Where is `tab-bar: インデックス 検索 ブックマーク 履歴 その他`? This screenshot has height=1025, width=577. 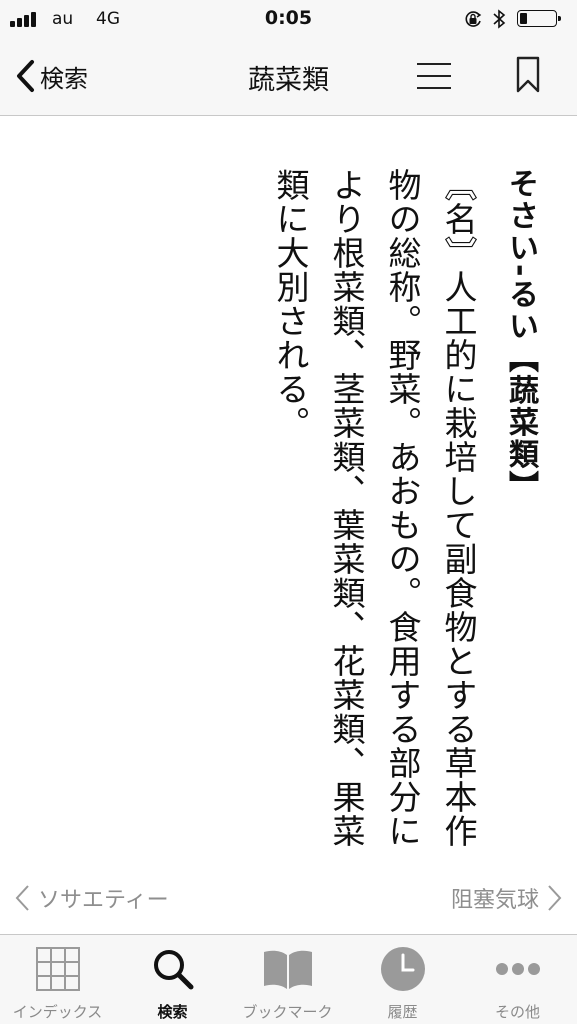
tab-bar: インデックス 検索 ブックマーク 履歴 その他 is located at coordinates (288, 979).